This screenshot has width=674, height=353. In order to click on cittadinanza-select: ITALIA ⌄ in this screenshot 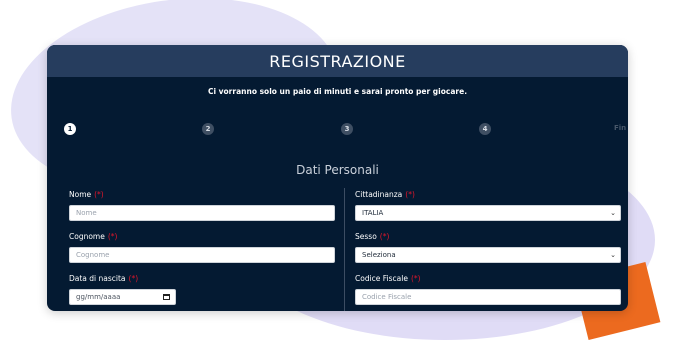, I will do `click(488, 213)`.